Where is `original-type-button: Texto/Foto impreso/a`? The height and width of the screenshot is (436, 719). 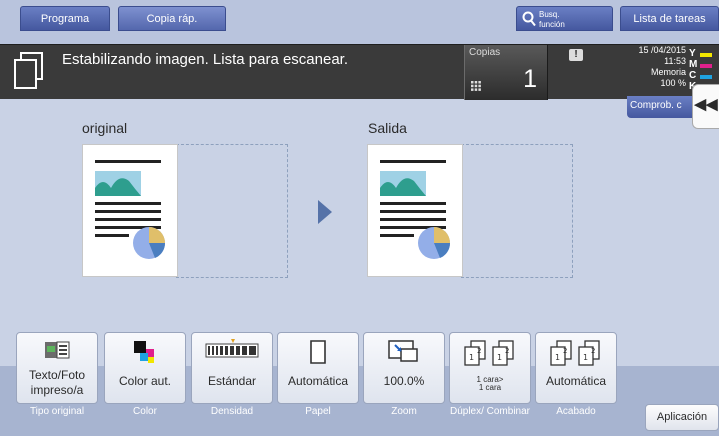 original-type-button: Texto/Foto impreso/a is located at coordinates (57, 368).